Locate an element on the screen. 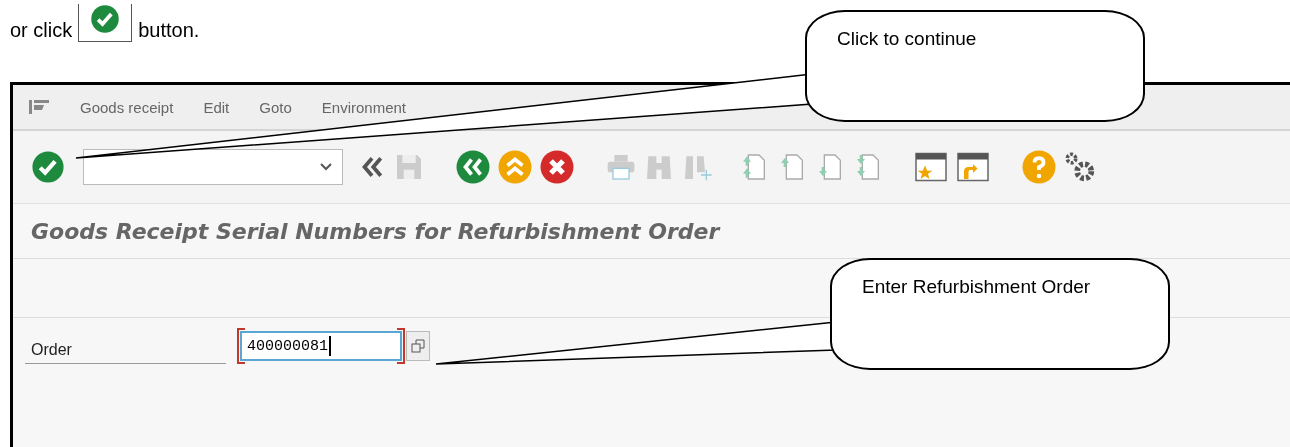 This screenshot has width=1290, height=447. intro-text: or click is located at coordinates (41, 30).